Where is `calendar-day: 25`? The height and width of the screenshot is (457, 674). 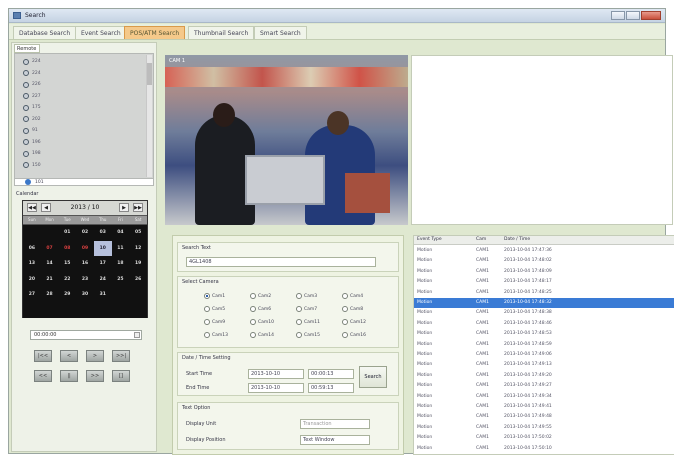 calendar-day: 25 is located at coordinates (121, 280).